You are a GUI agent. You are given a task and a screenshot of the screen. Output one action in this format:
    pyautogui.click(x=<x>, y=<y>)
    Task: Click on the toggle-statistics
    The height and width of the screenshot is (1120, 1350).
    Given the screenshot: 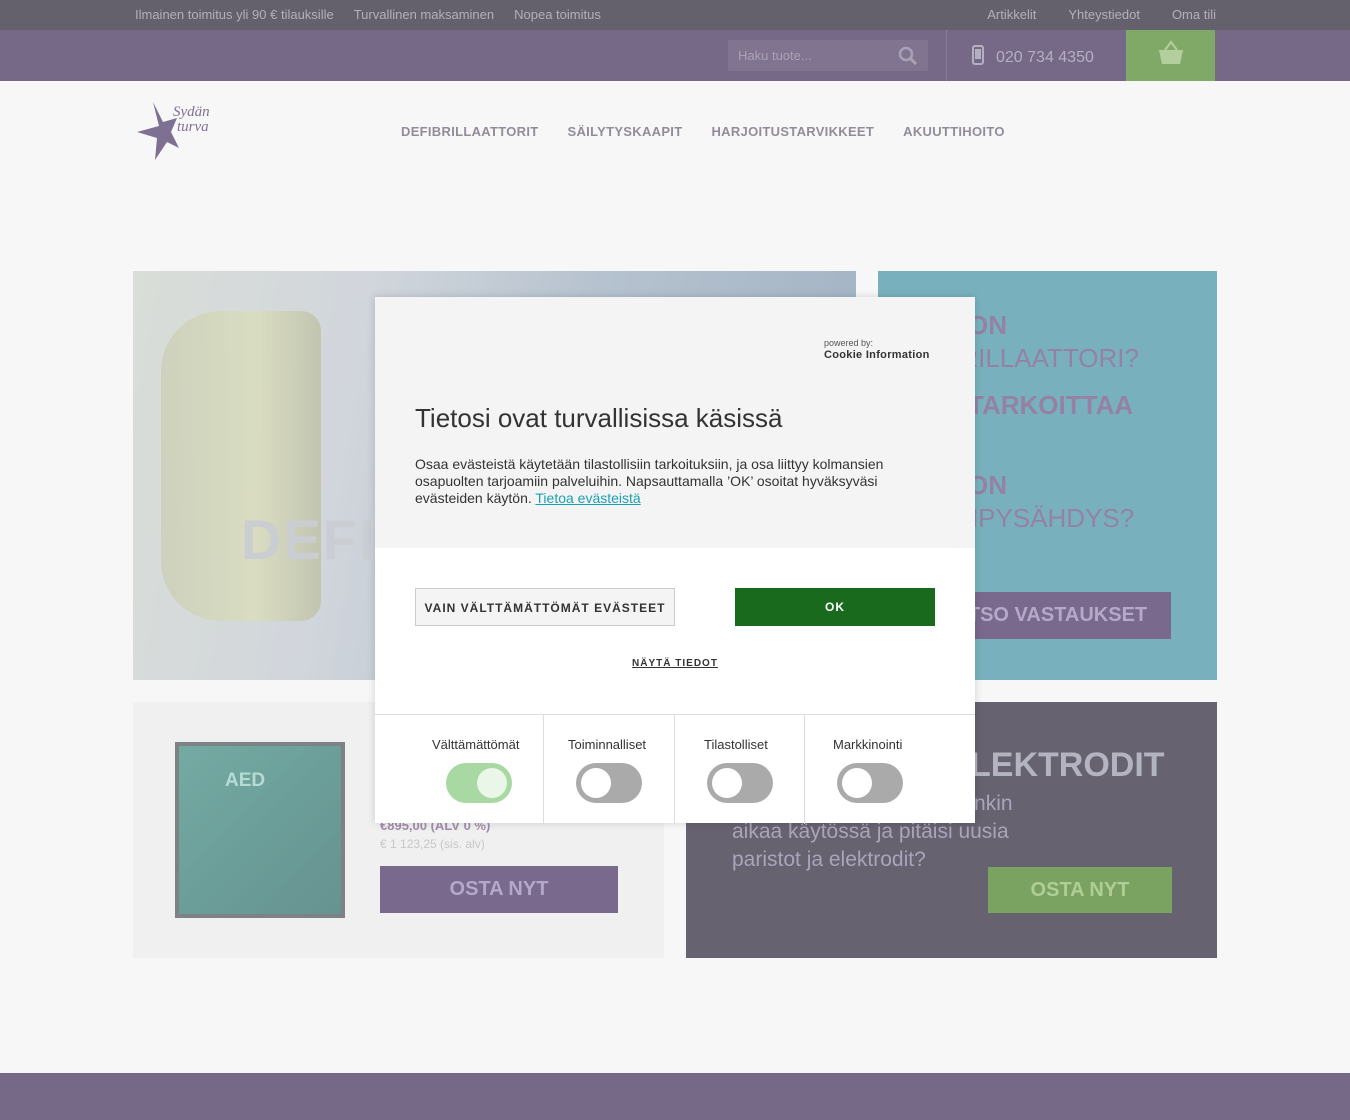 What is the action you would take?
    pyautogui.click(x=740, y=783)
    